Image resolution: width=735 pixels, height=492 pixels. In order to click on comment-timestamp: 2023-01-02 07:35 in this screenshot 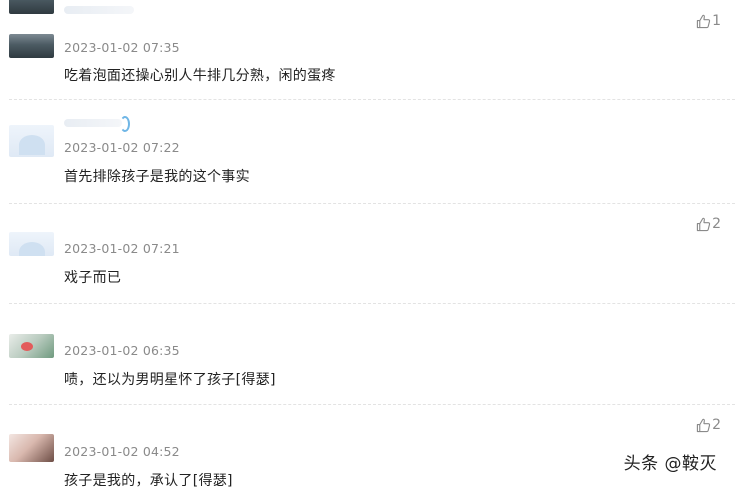, I will do `click(122, 47)`.